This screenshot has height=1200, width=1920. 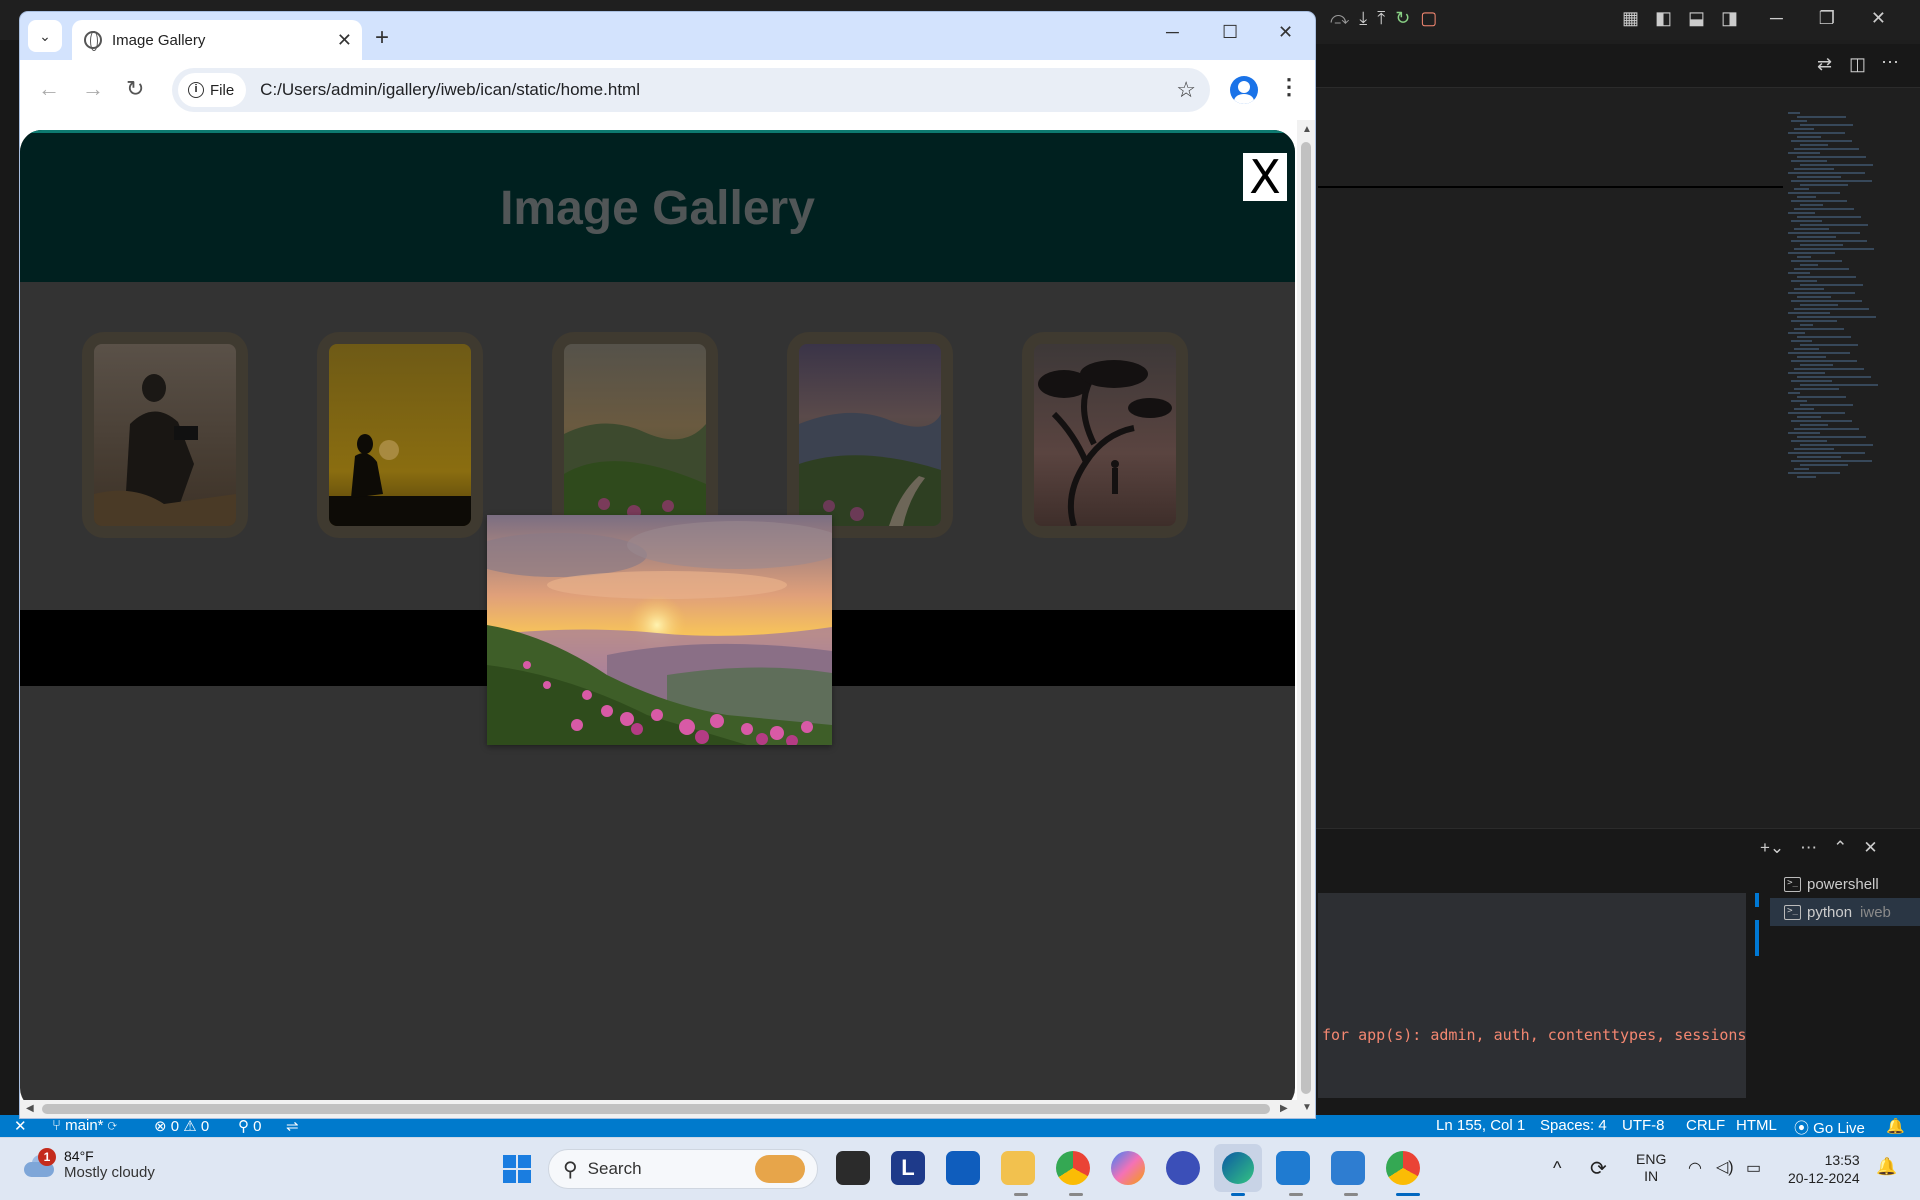 What do you see at coordinates (1663, 18) in the screenshot?
I see `toggle-sidebar-icon: ◧` at bounding box center [1663, 18].